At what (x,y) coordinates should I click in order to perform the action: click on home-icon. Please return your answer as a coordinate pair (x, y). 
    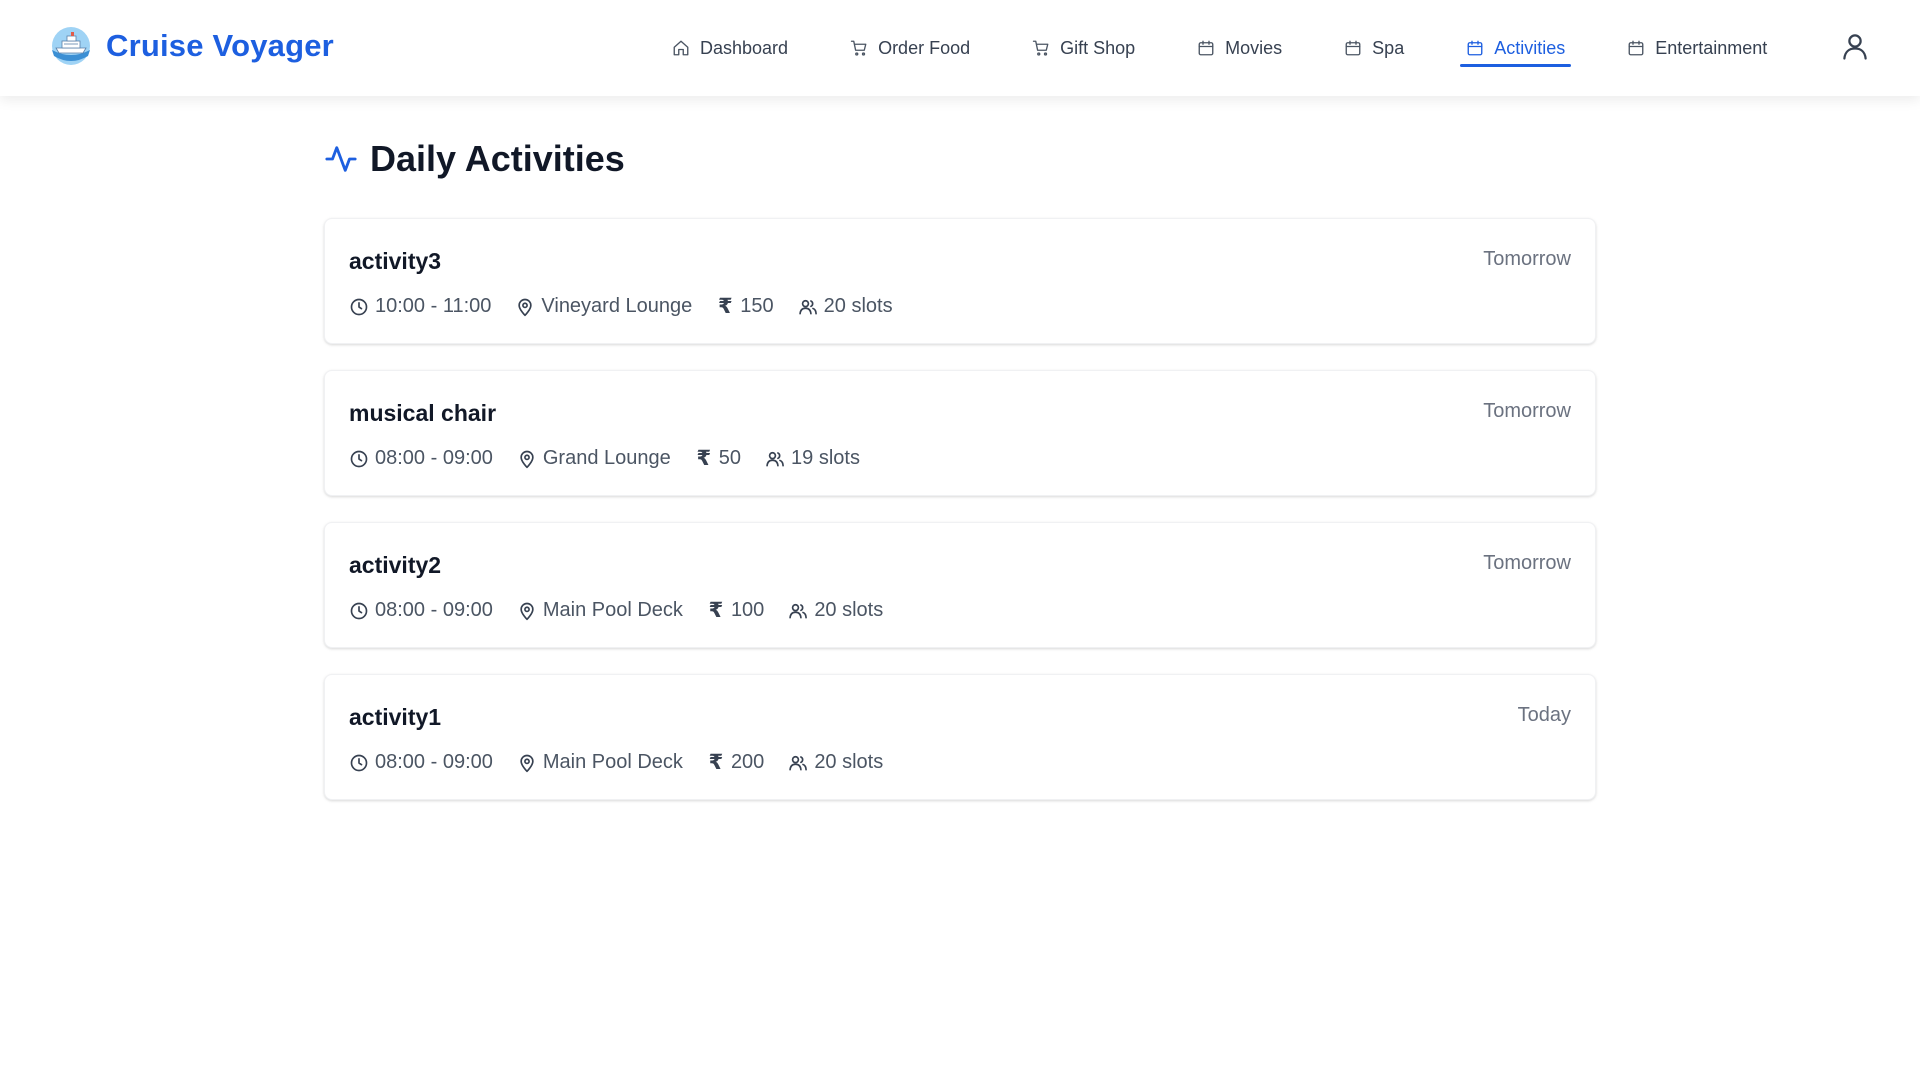
    Looking at the image, I should click on (681, 48).